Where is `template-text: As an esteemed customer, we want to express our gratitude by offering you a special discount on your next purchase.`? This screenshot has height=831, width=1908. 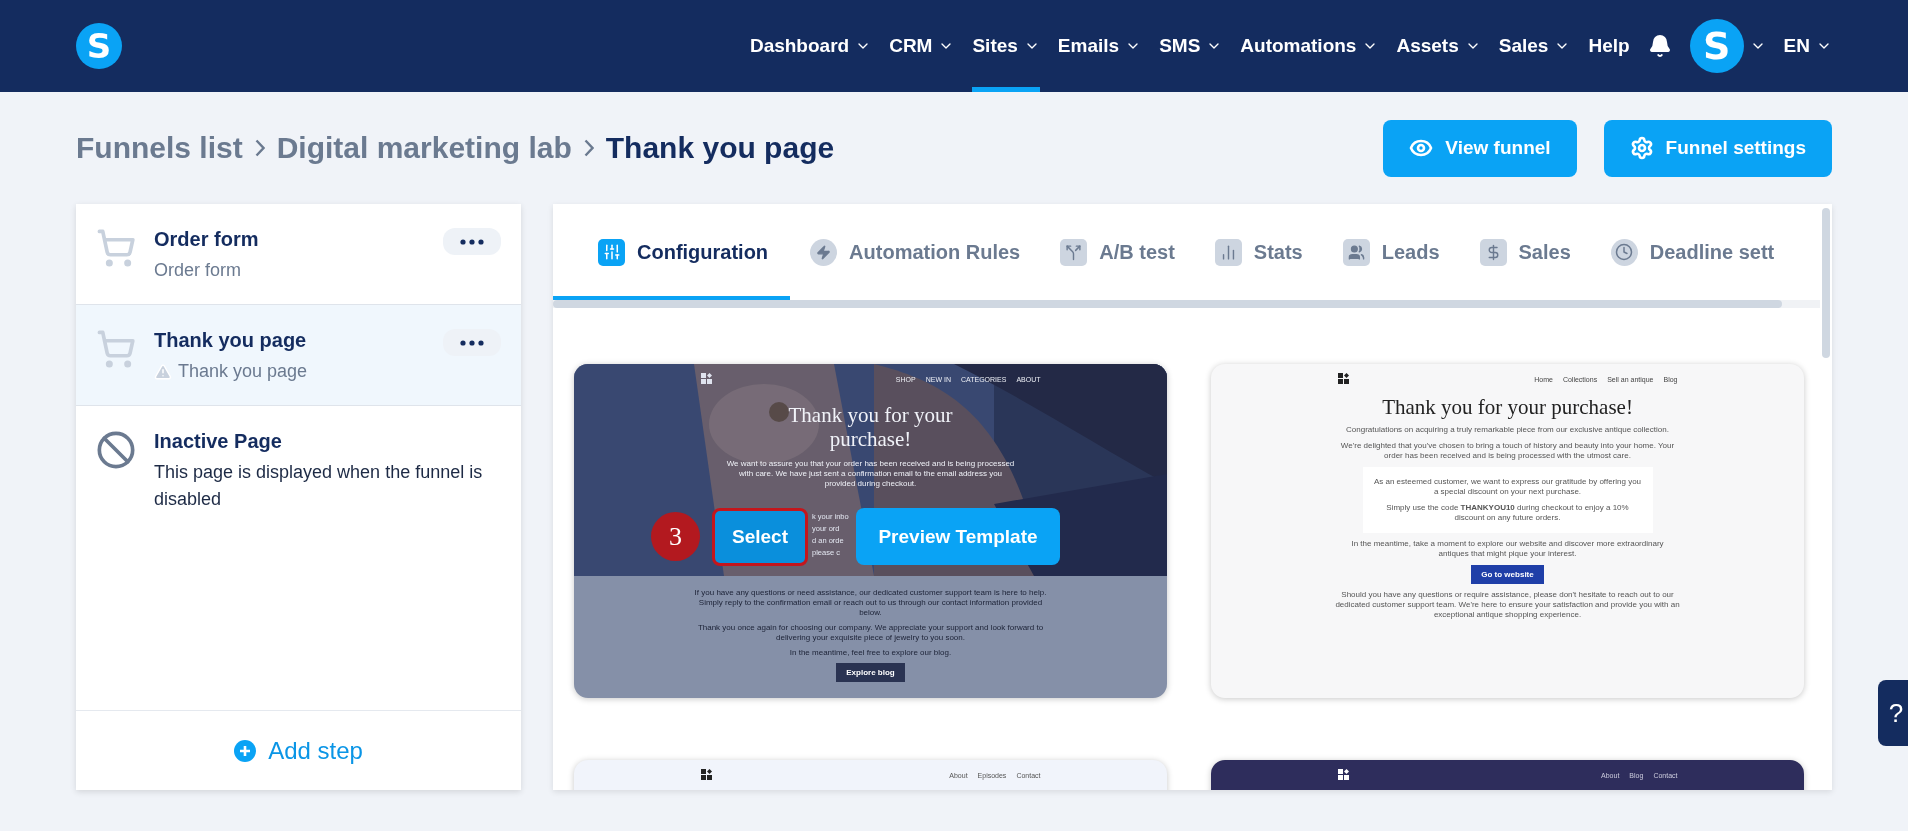
template-text: As an esteemed customer, we want to express our gratitude by offering you a special discount on your next purchase. is located at coordinates (1507, 487).